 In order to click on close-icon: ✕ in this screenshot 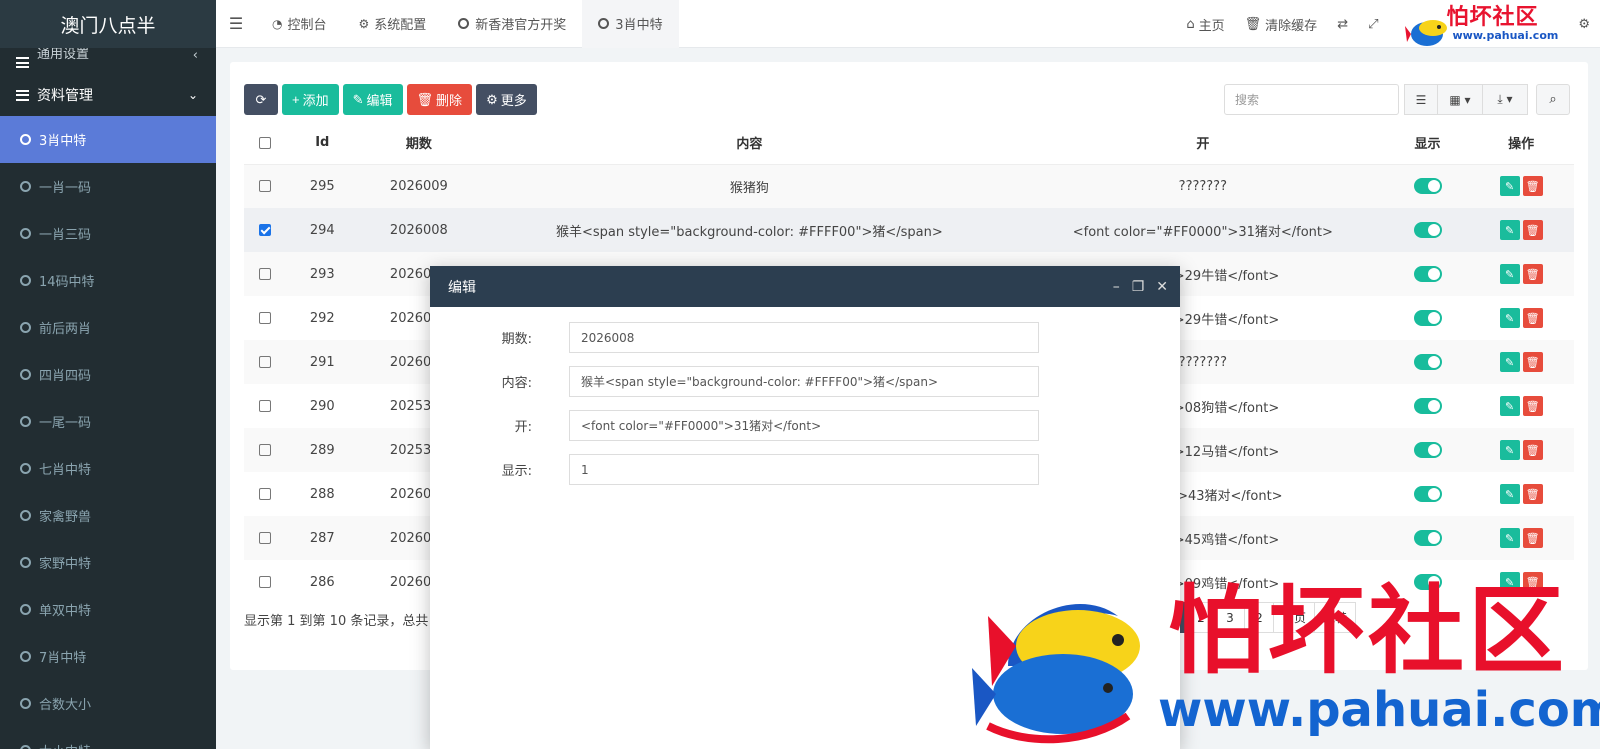, I will do `click(1162, 287)`.